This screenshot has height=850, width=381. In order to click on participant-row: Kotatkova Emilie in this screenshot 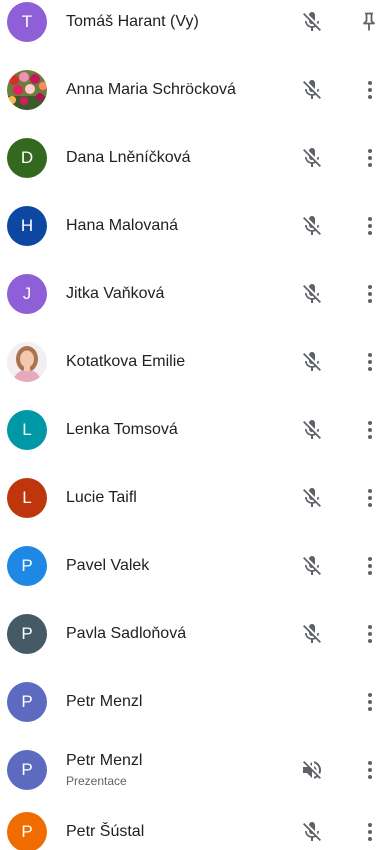, I will do `click(190, 362)`.